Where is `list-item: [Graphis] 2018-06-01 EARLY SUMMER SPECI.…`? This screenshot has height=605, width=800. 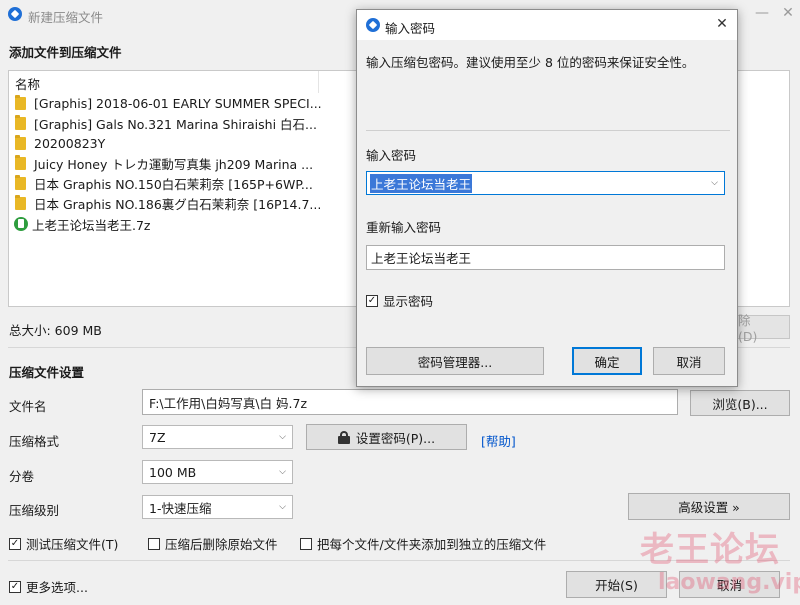
list-item: [Graphis] 2018-06-01 EARLY SUMMER SPECI.… is located at coordinates (168, 103).